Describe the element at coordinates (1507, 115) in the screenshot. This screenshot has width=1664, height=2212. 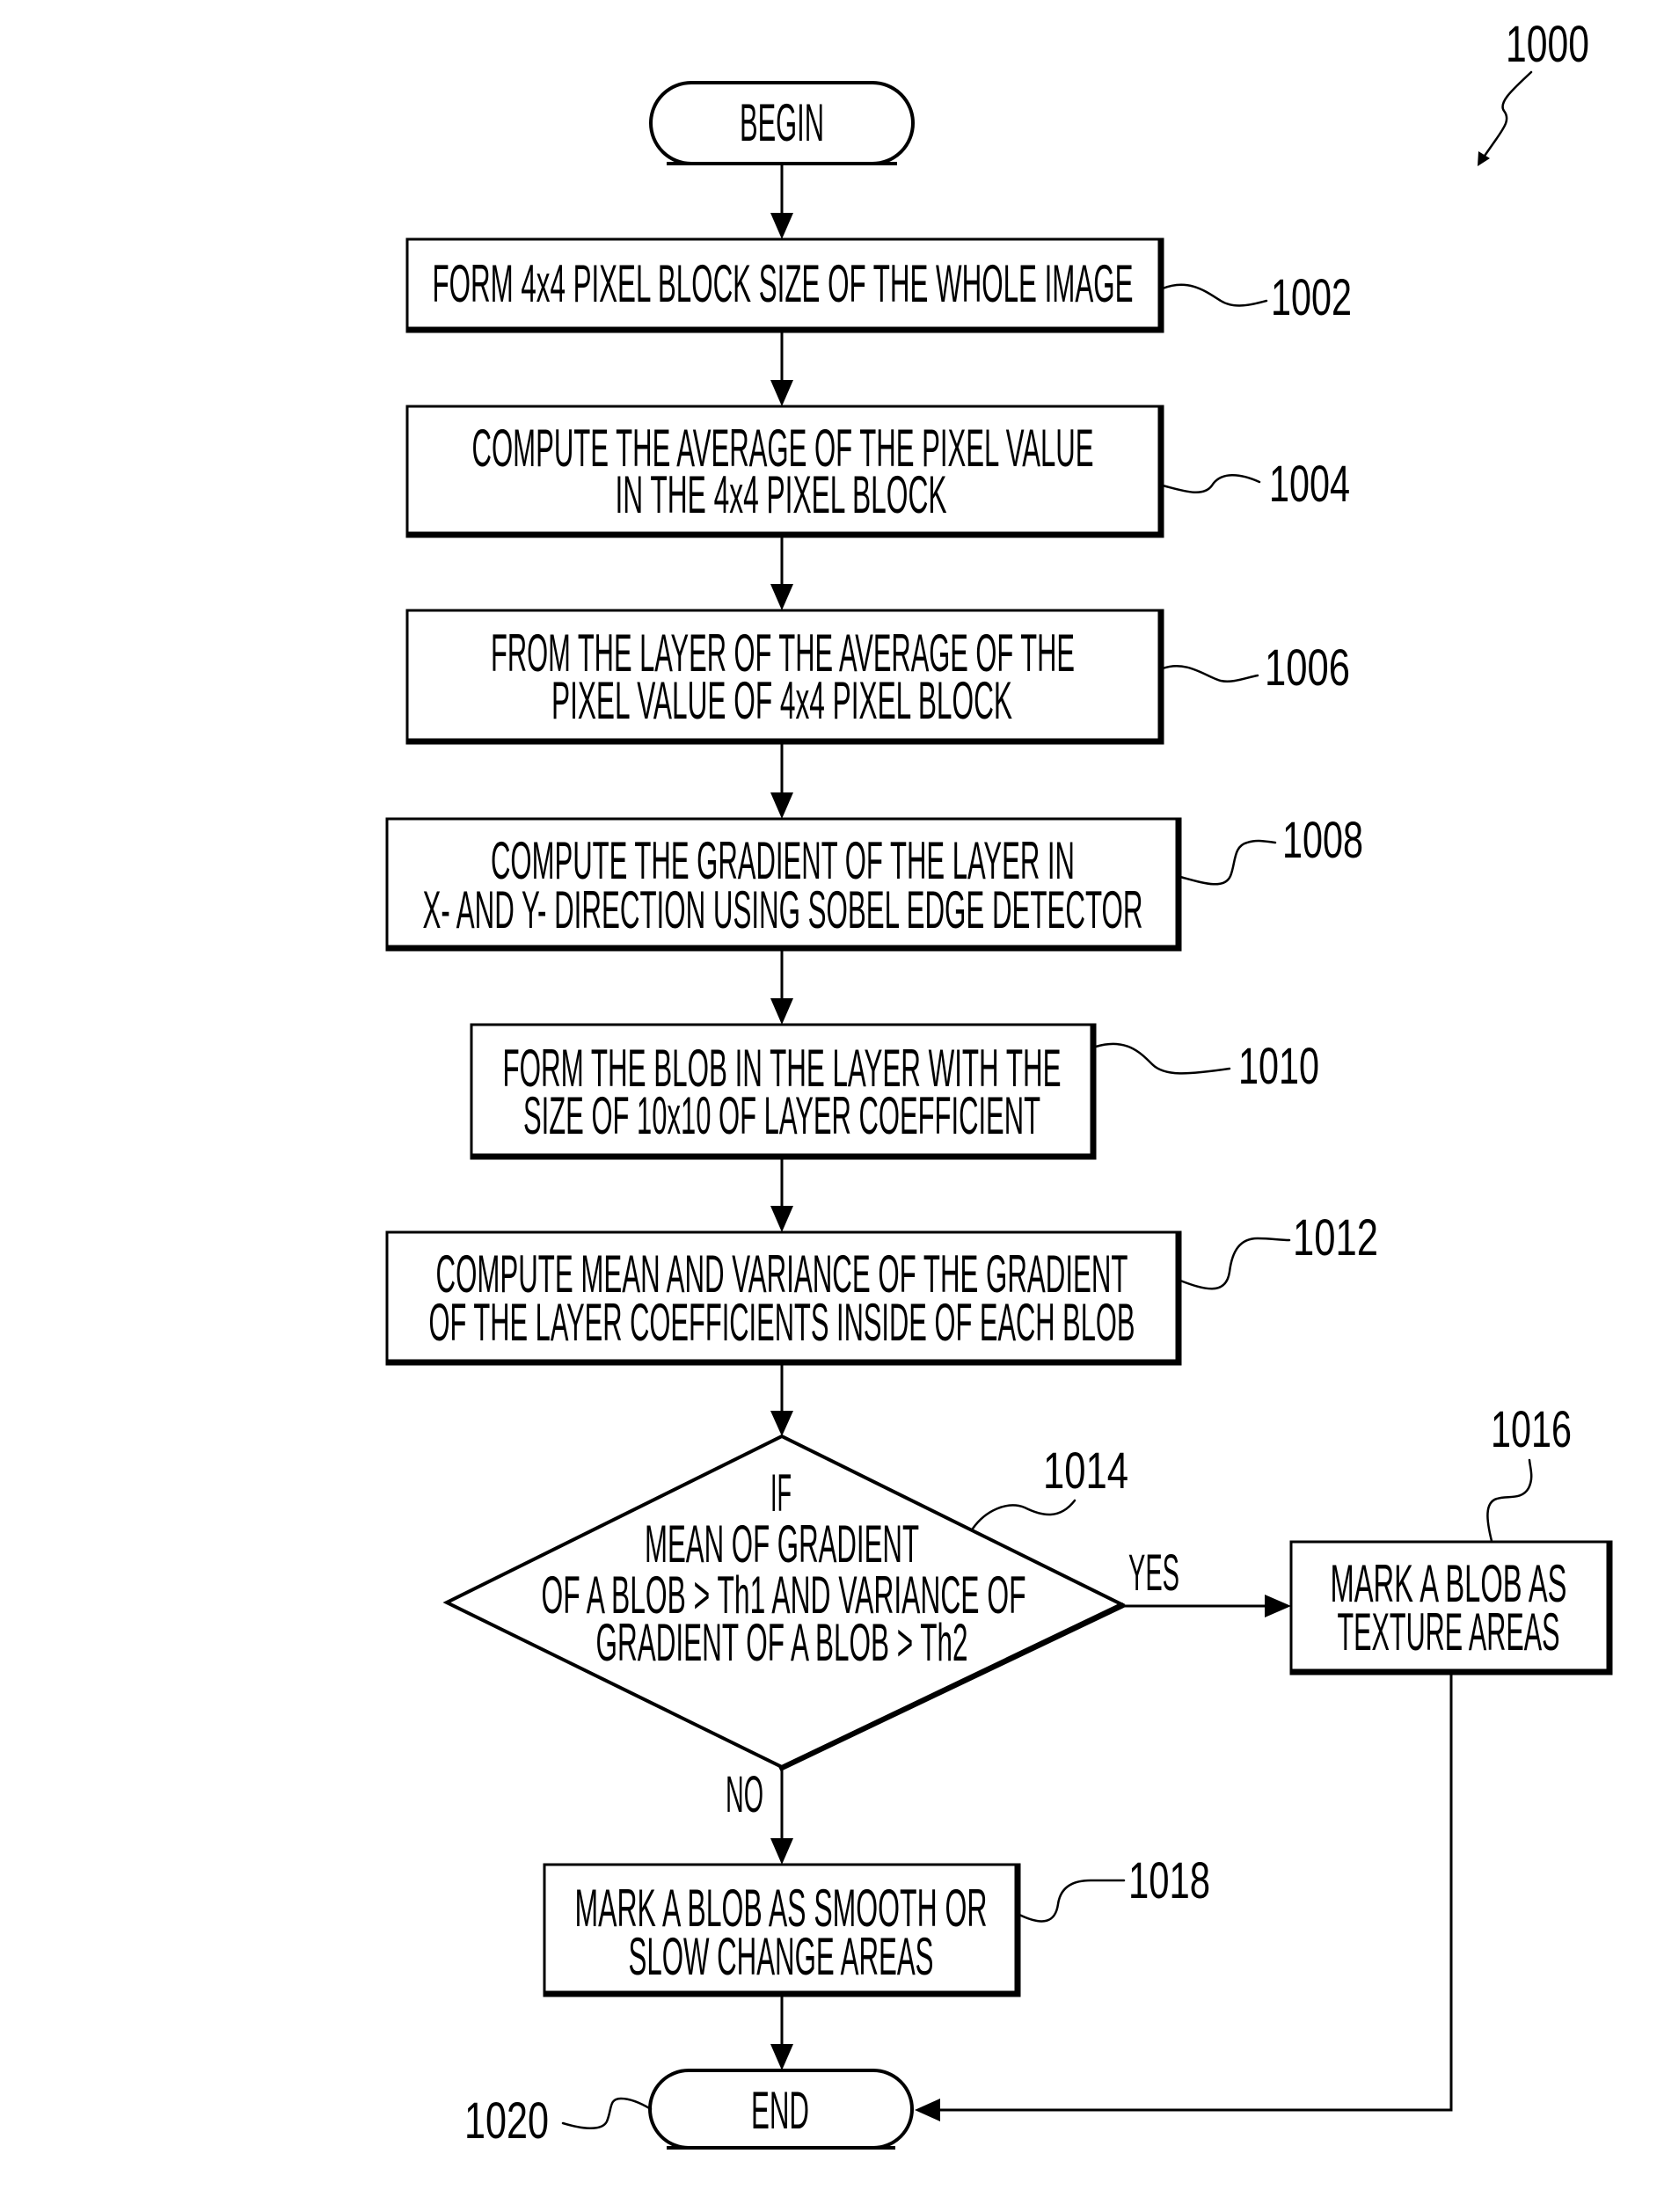
I see `figure-reference-leader` at that location.